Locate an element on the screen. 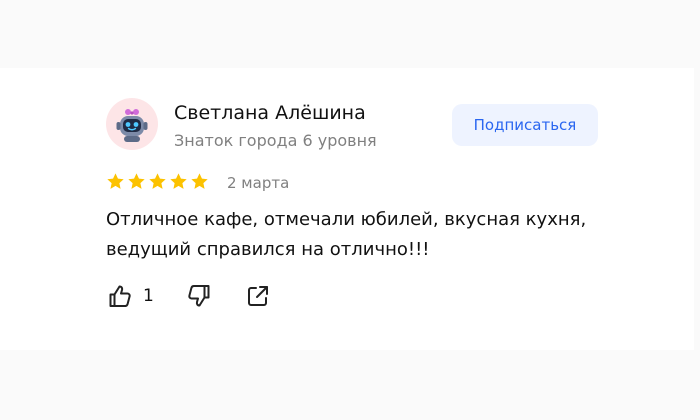  author-name: Светлана Алёшина is located at coordinates (270, 113).